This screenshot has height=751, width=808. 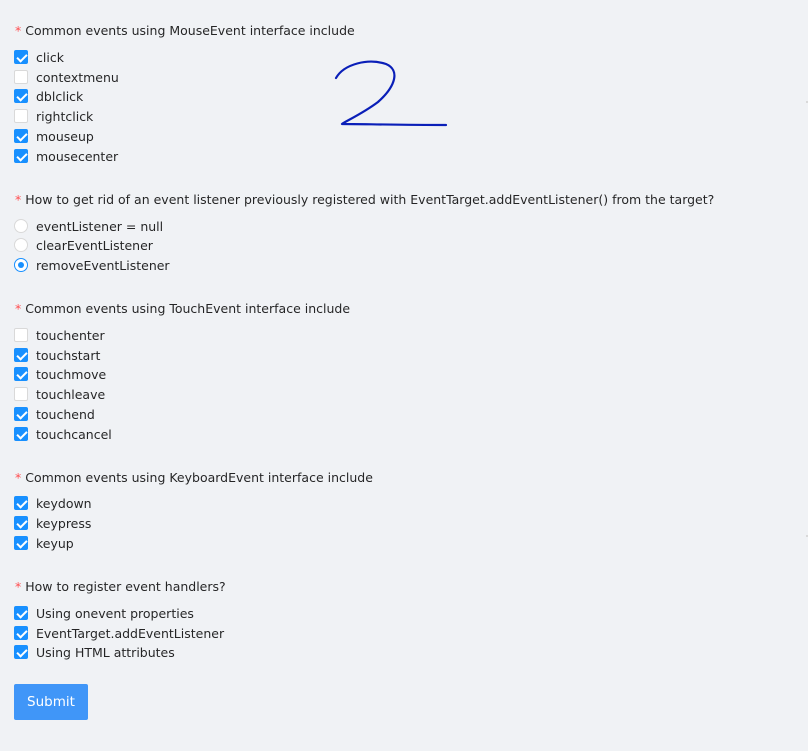 What do you see at coordinates (50, 57) in the screenshot?
I see `option-label: click` at bounding box center [50, 57].